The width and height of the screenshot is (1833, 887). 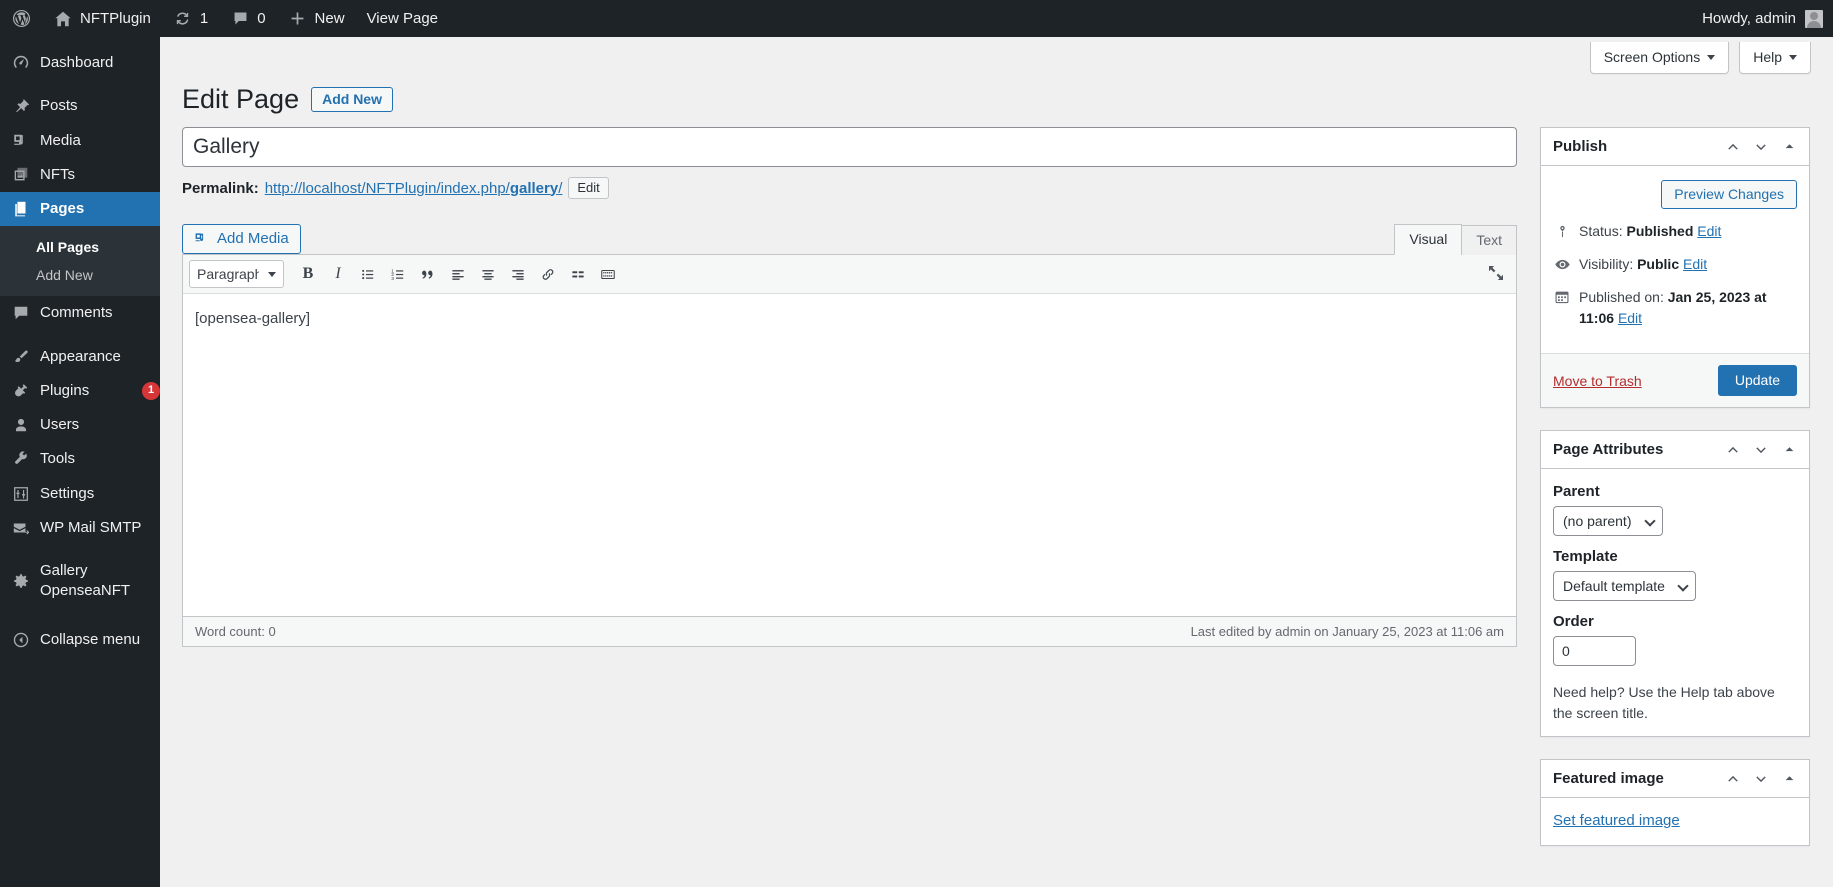 I want to click on nfts-icon, so click(x=21, y=175).